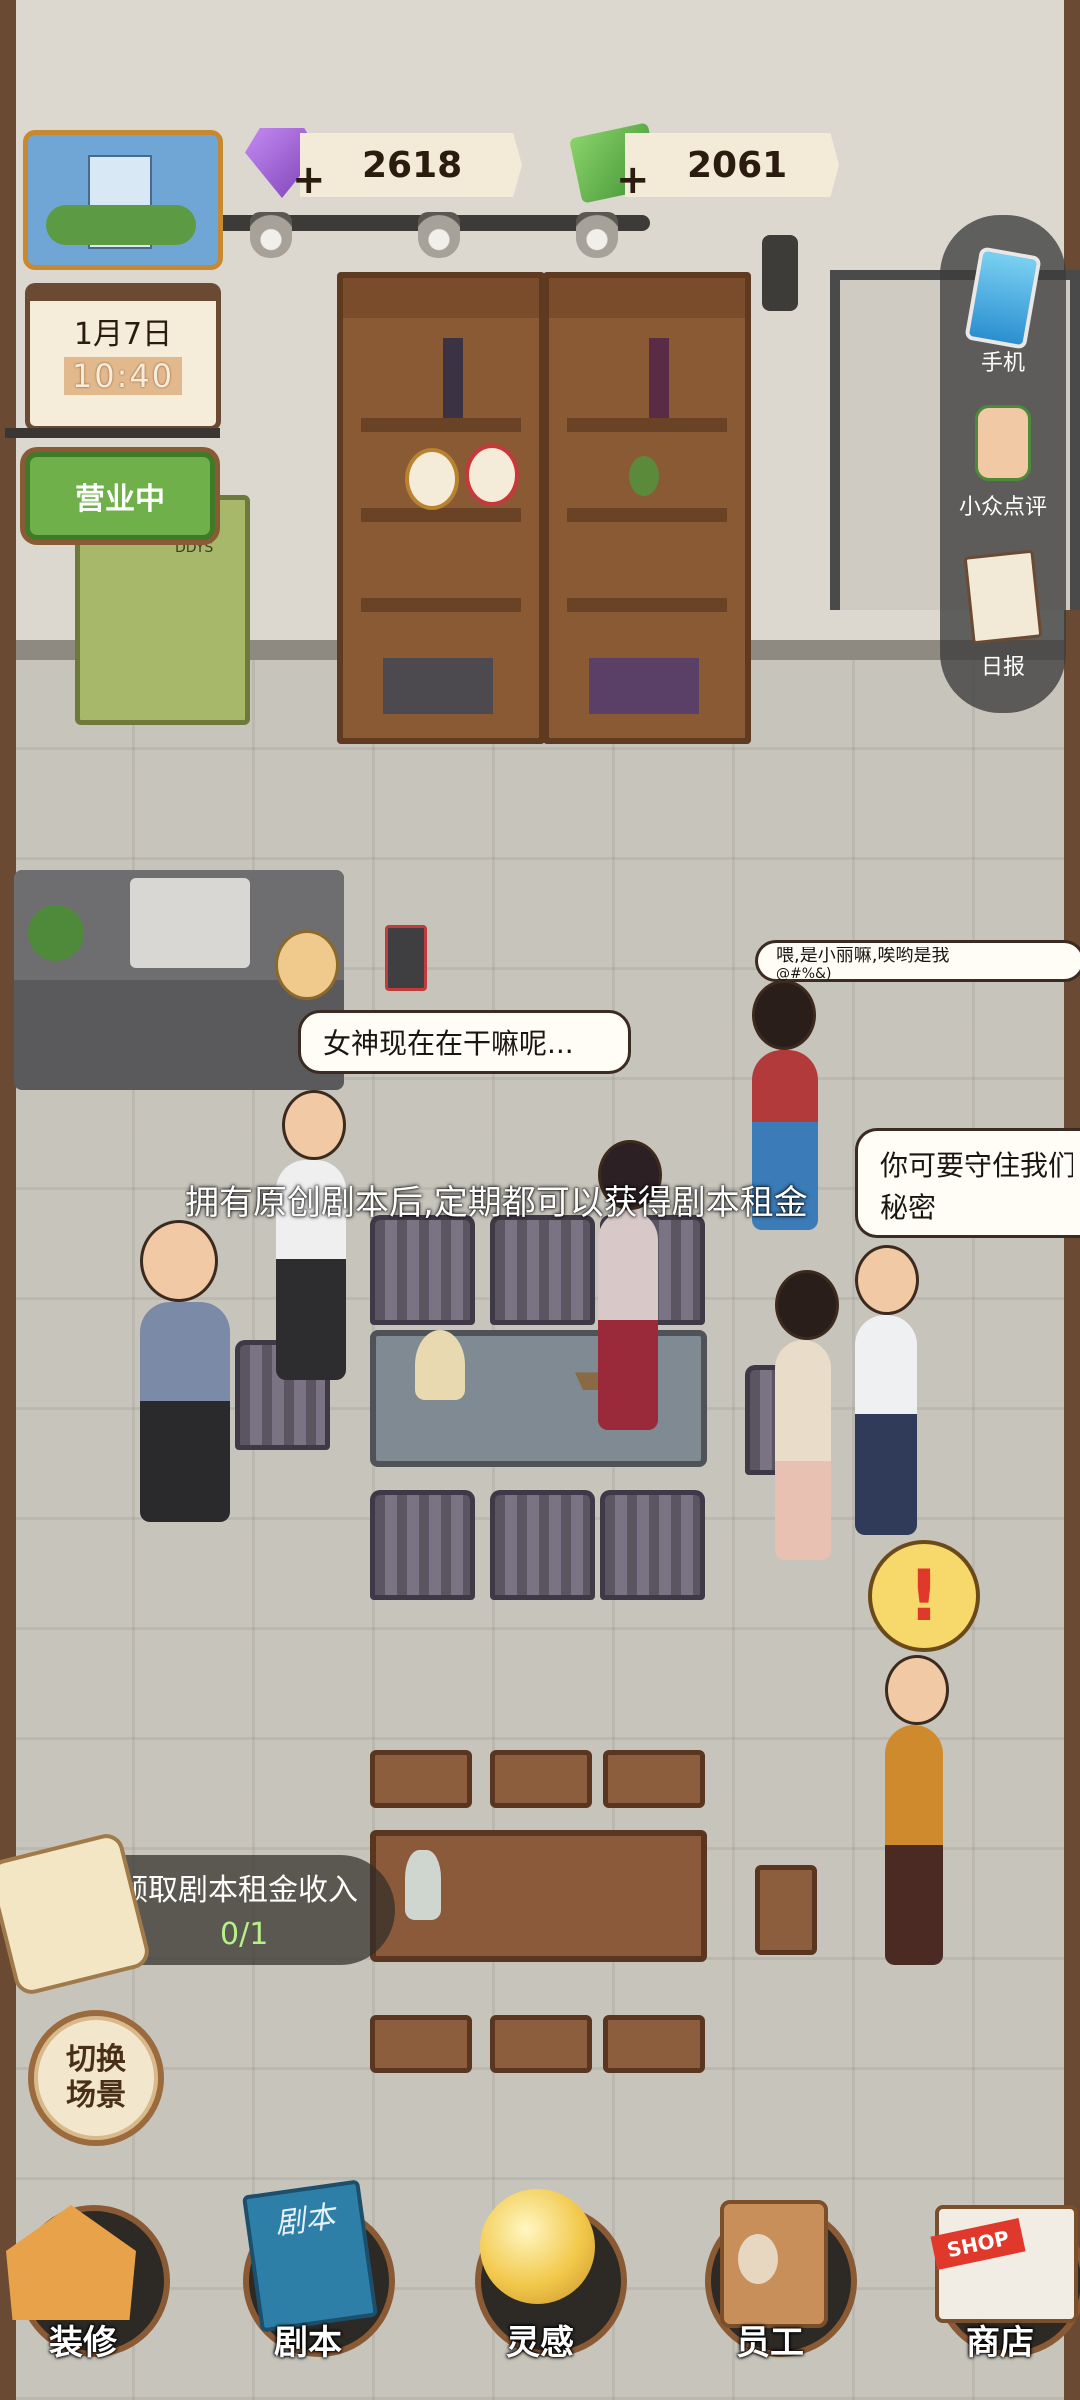 This screenshot has height=2400, width=1080. I want to click on vase-icon, so click(423, 1885).